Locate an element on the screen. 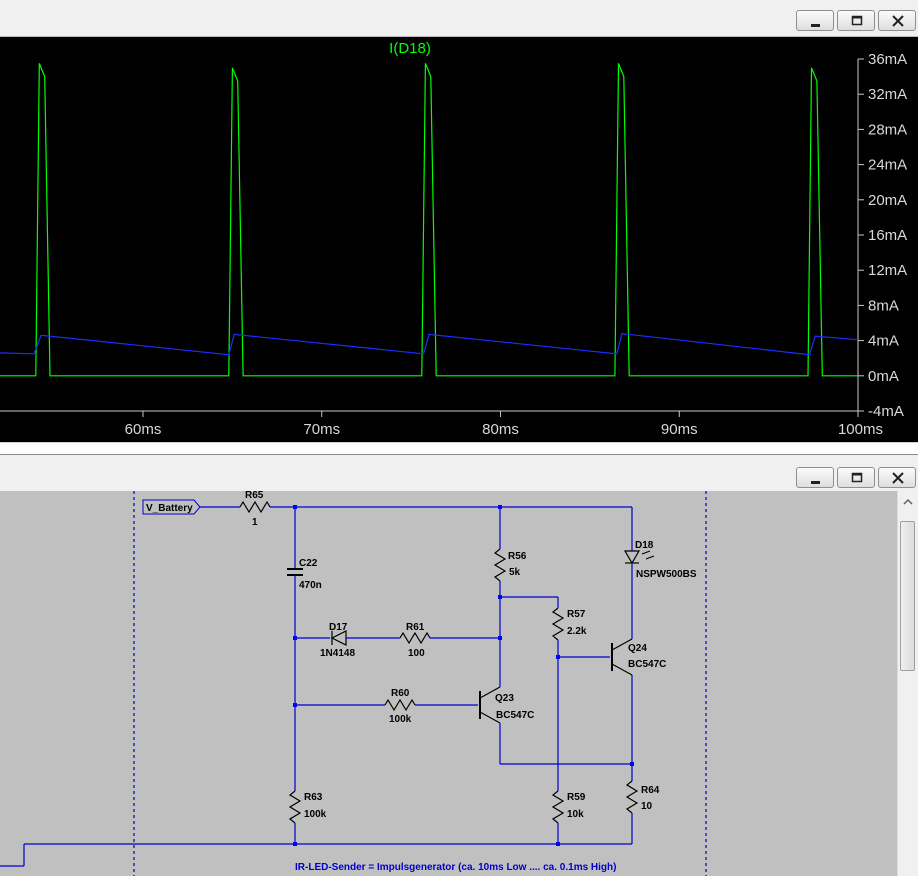 The width and height of the screenshot is (918, 876). resistor-r63 is located at coordinates (295, 807).